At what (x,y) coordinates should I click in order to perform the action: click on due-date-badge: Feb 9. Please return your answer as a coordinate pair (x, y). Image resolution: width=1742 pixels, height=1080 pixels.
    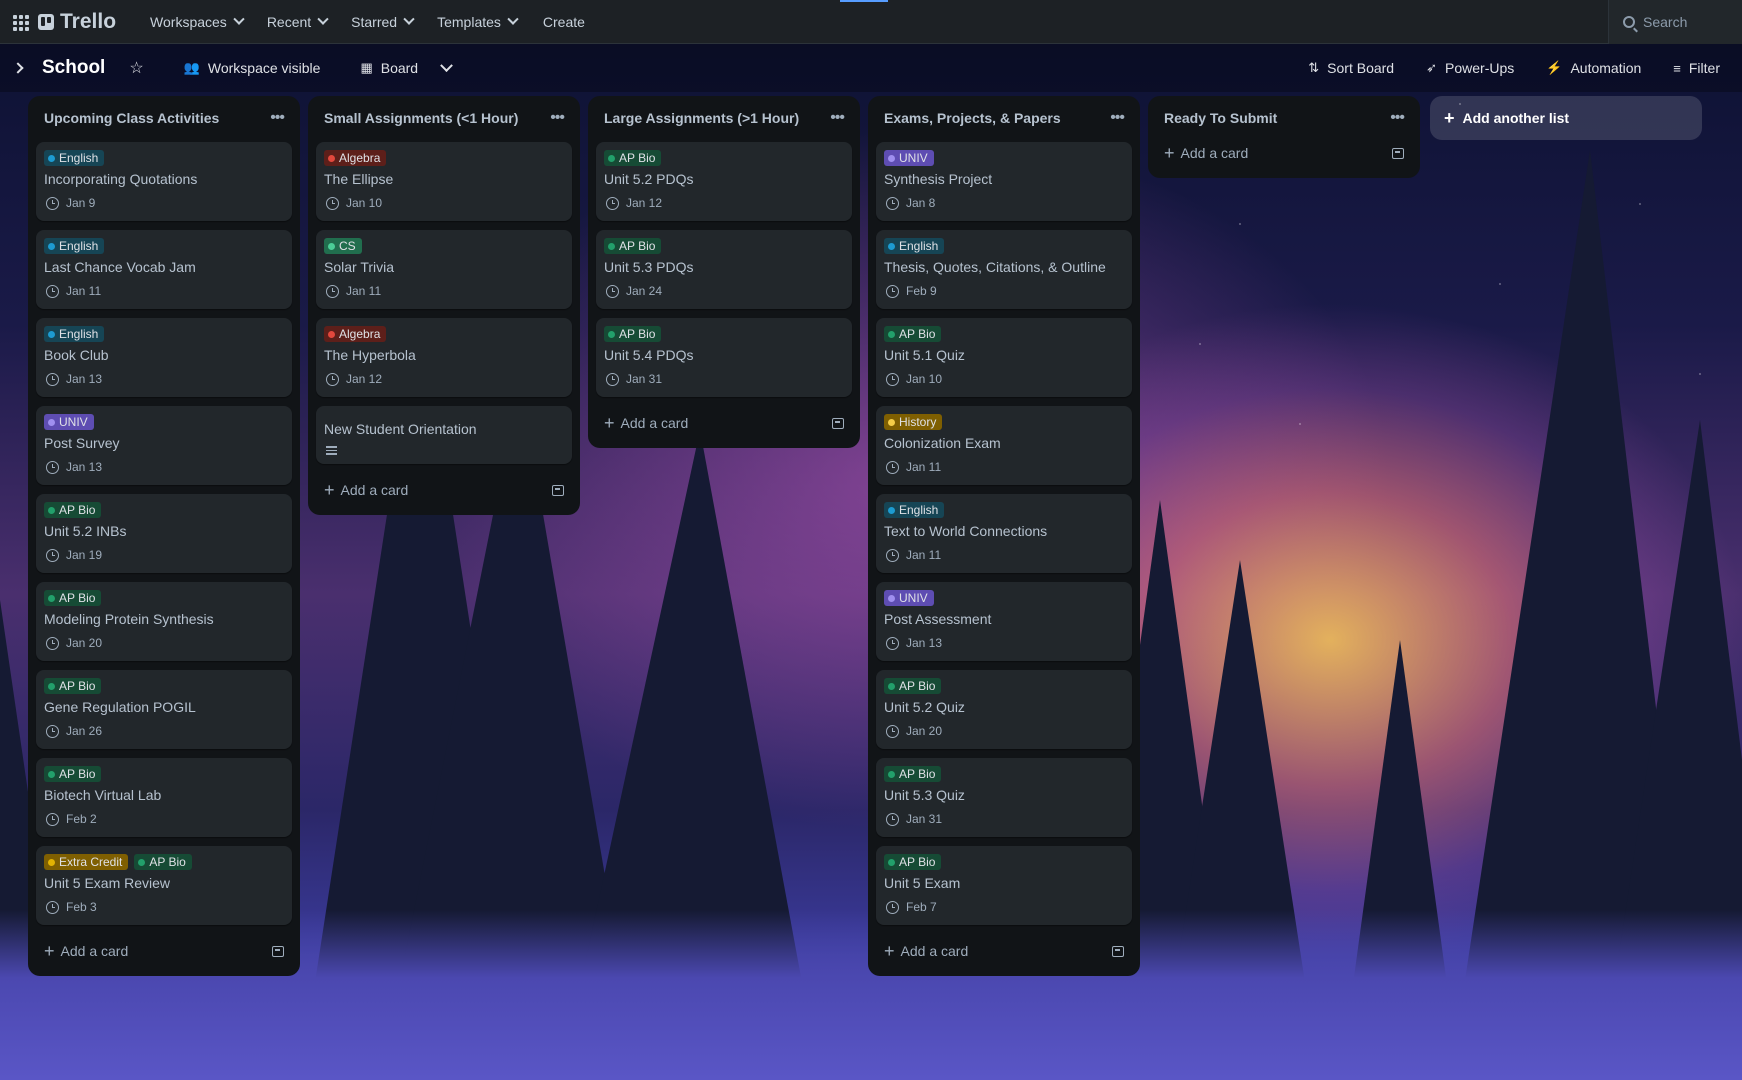
    Looking at the image, I should click on (1004, 291).